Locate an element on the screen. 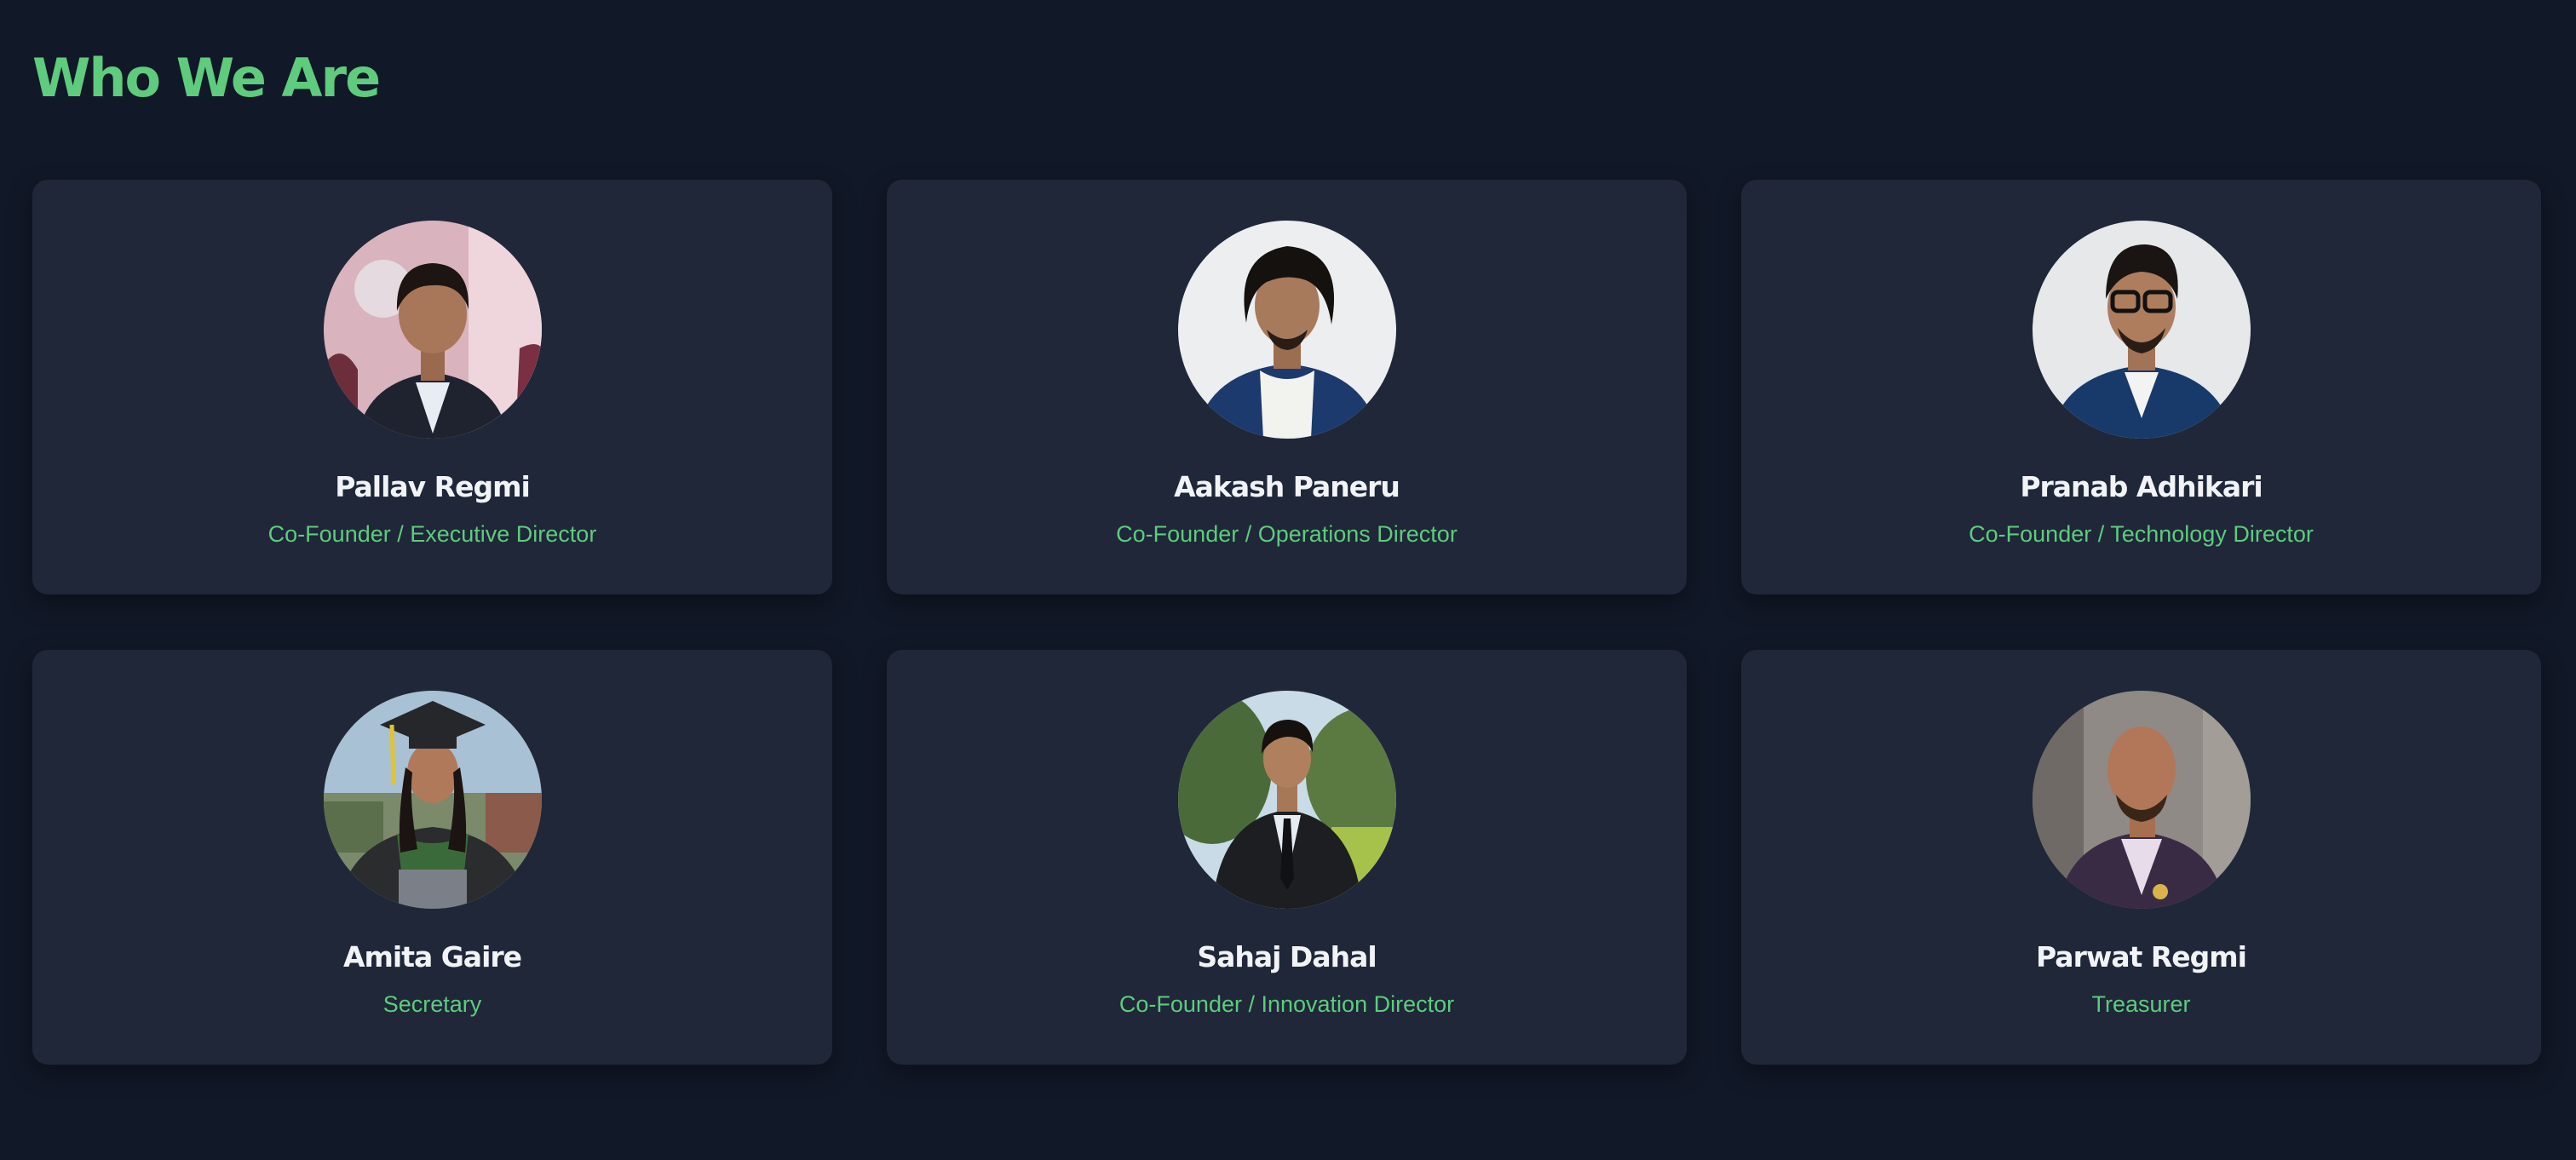 This screenshot has width=2576, height=1160. team-member-card: Amita Gaire Secretary is located at coordinates (432, 857).